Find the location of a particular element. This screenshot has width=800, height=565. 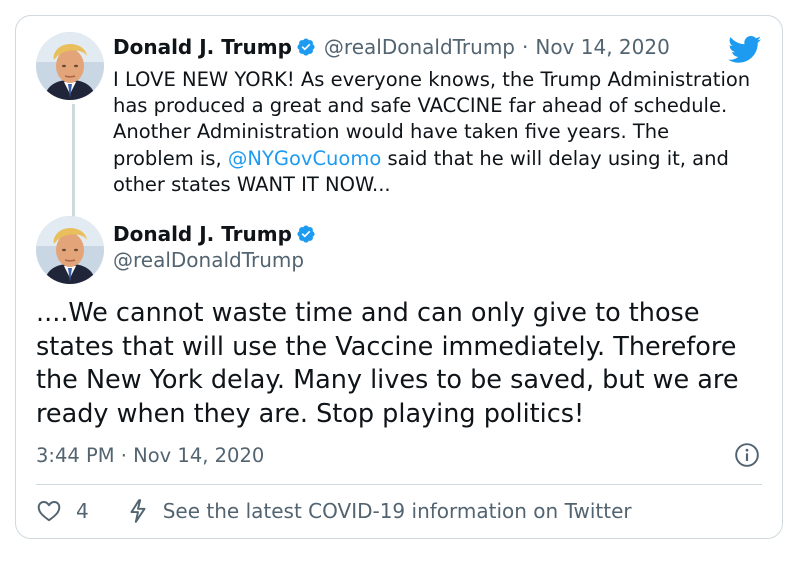

tweet-date: Nov 14, 2020 is located at coordinates (602, 47).